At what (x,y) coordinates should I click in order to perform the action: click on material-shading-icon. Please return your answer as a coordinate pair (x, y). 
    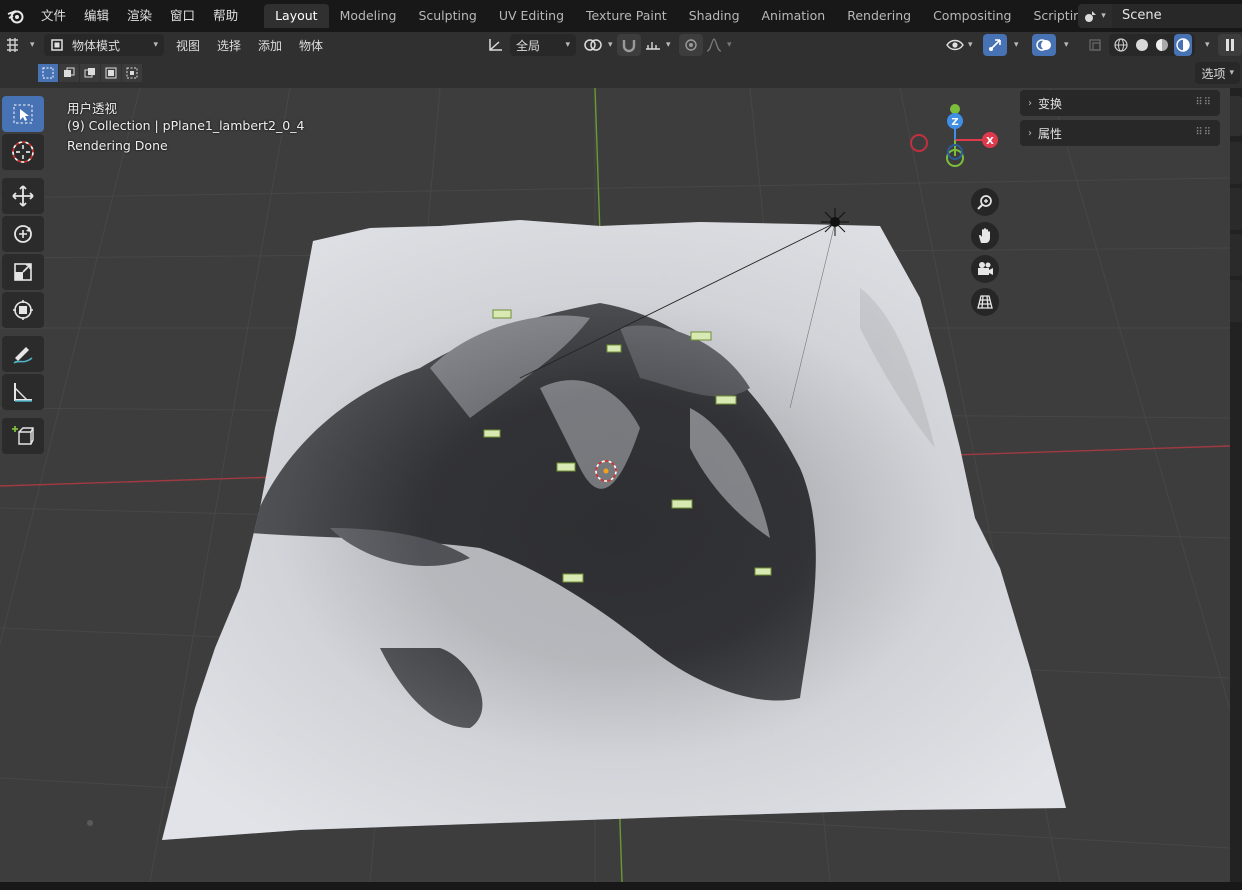
    Looking at the image, I should click on (1162, 45).